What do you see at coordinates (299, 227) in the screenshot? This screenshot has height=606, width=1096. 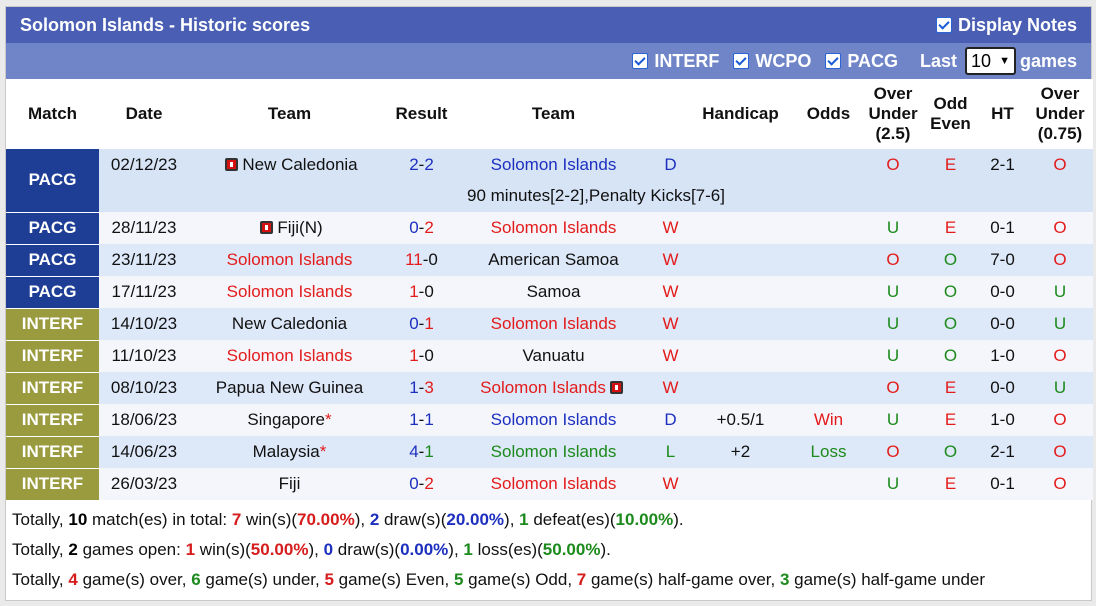 I see `home-team-name: Fiji(N)` at bounding box center [299, 227].